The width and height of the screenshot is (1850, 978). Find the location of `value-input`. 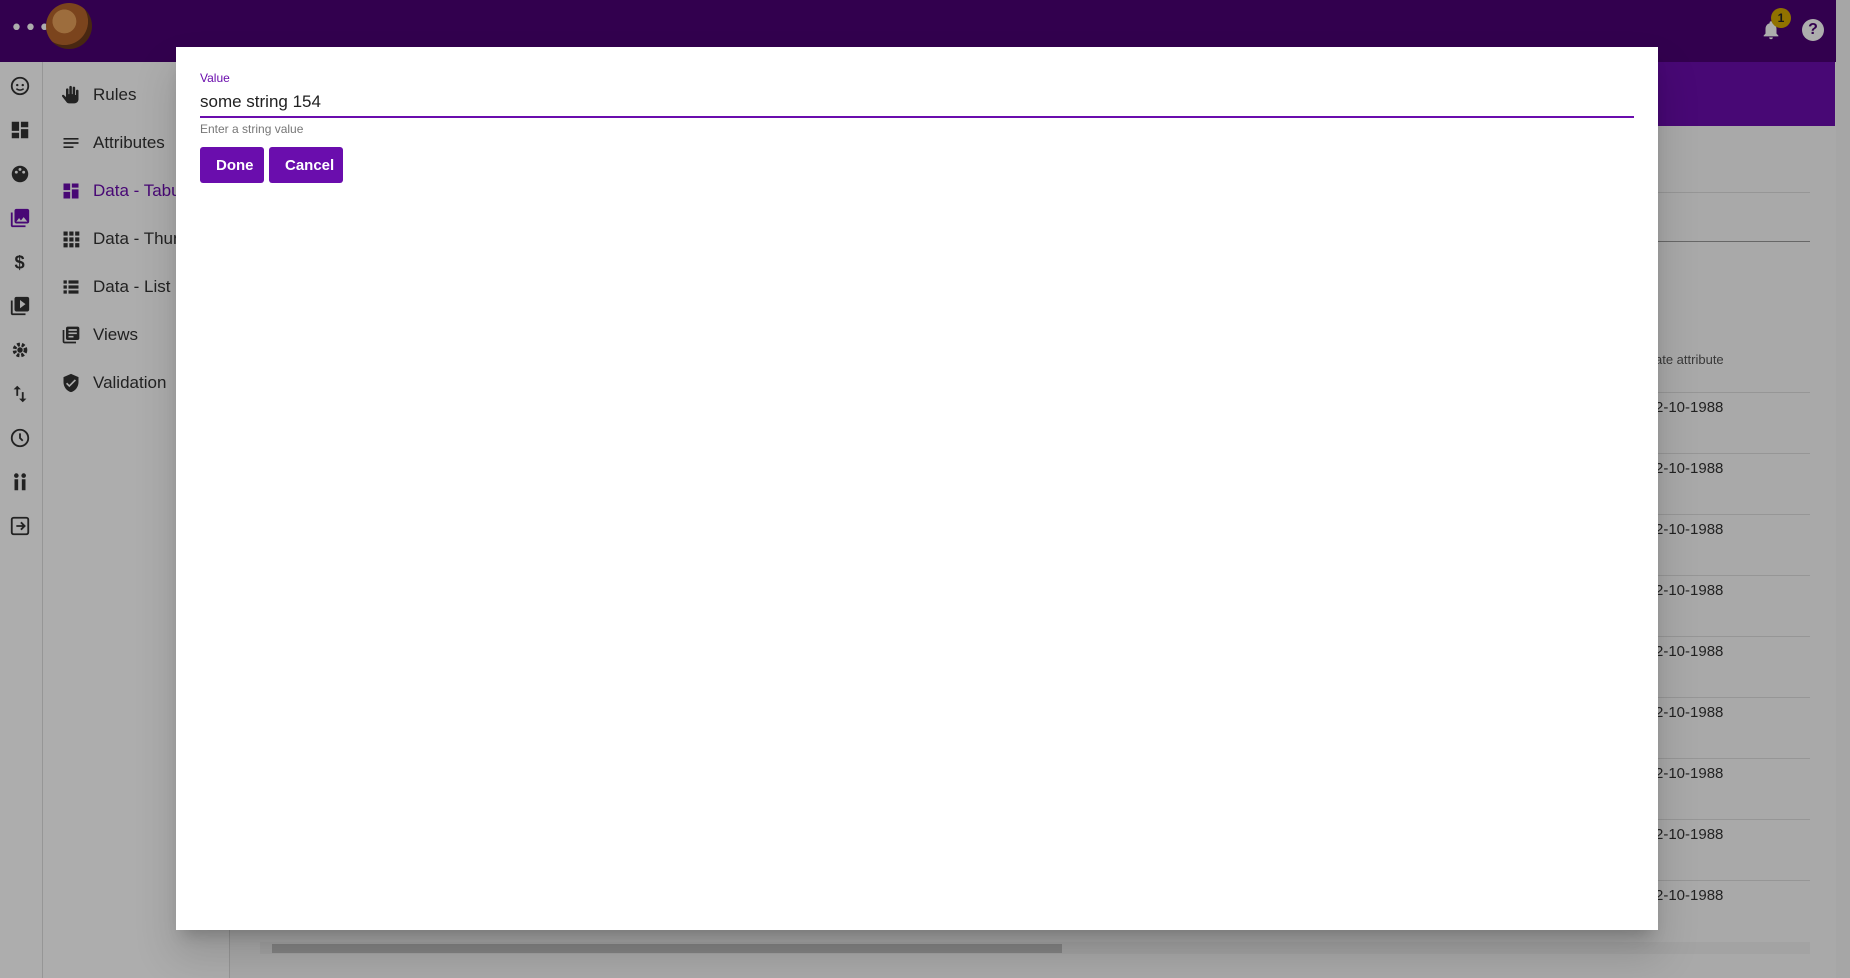

value-input is located at coordinates (917, 102).